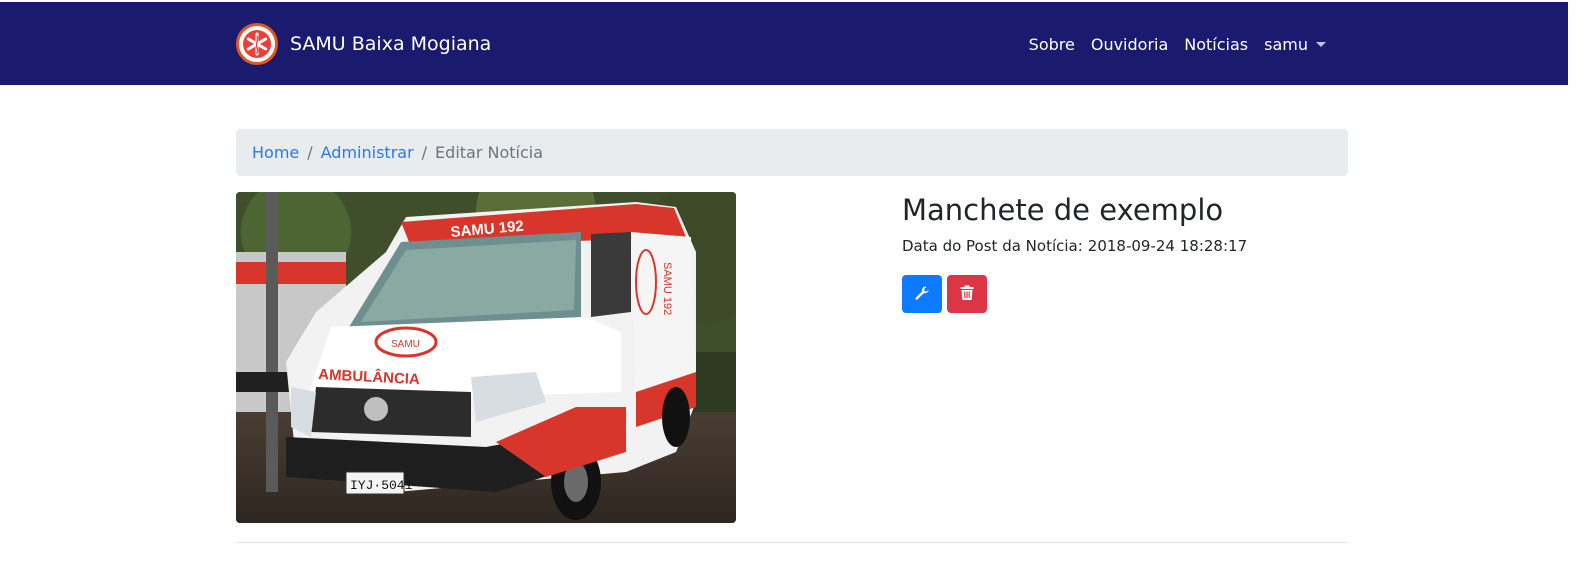 The width and height of the screenshot is (1584, 574). I want to click on svg-text: SAMU, so click(405, 344).